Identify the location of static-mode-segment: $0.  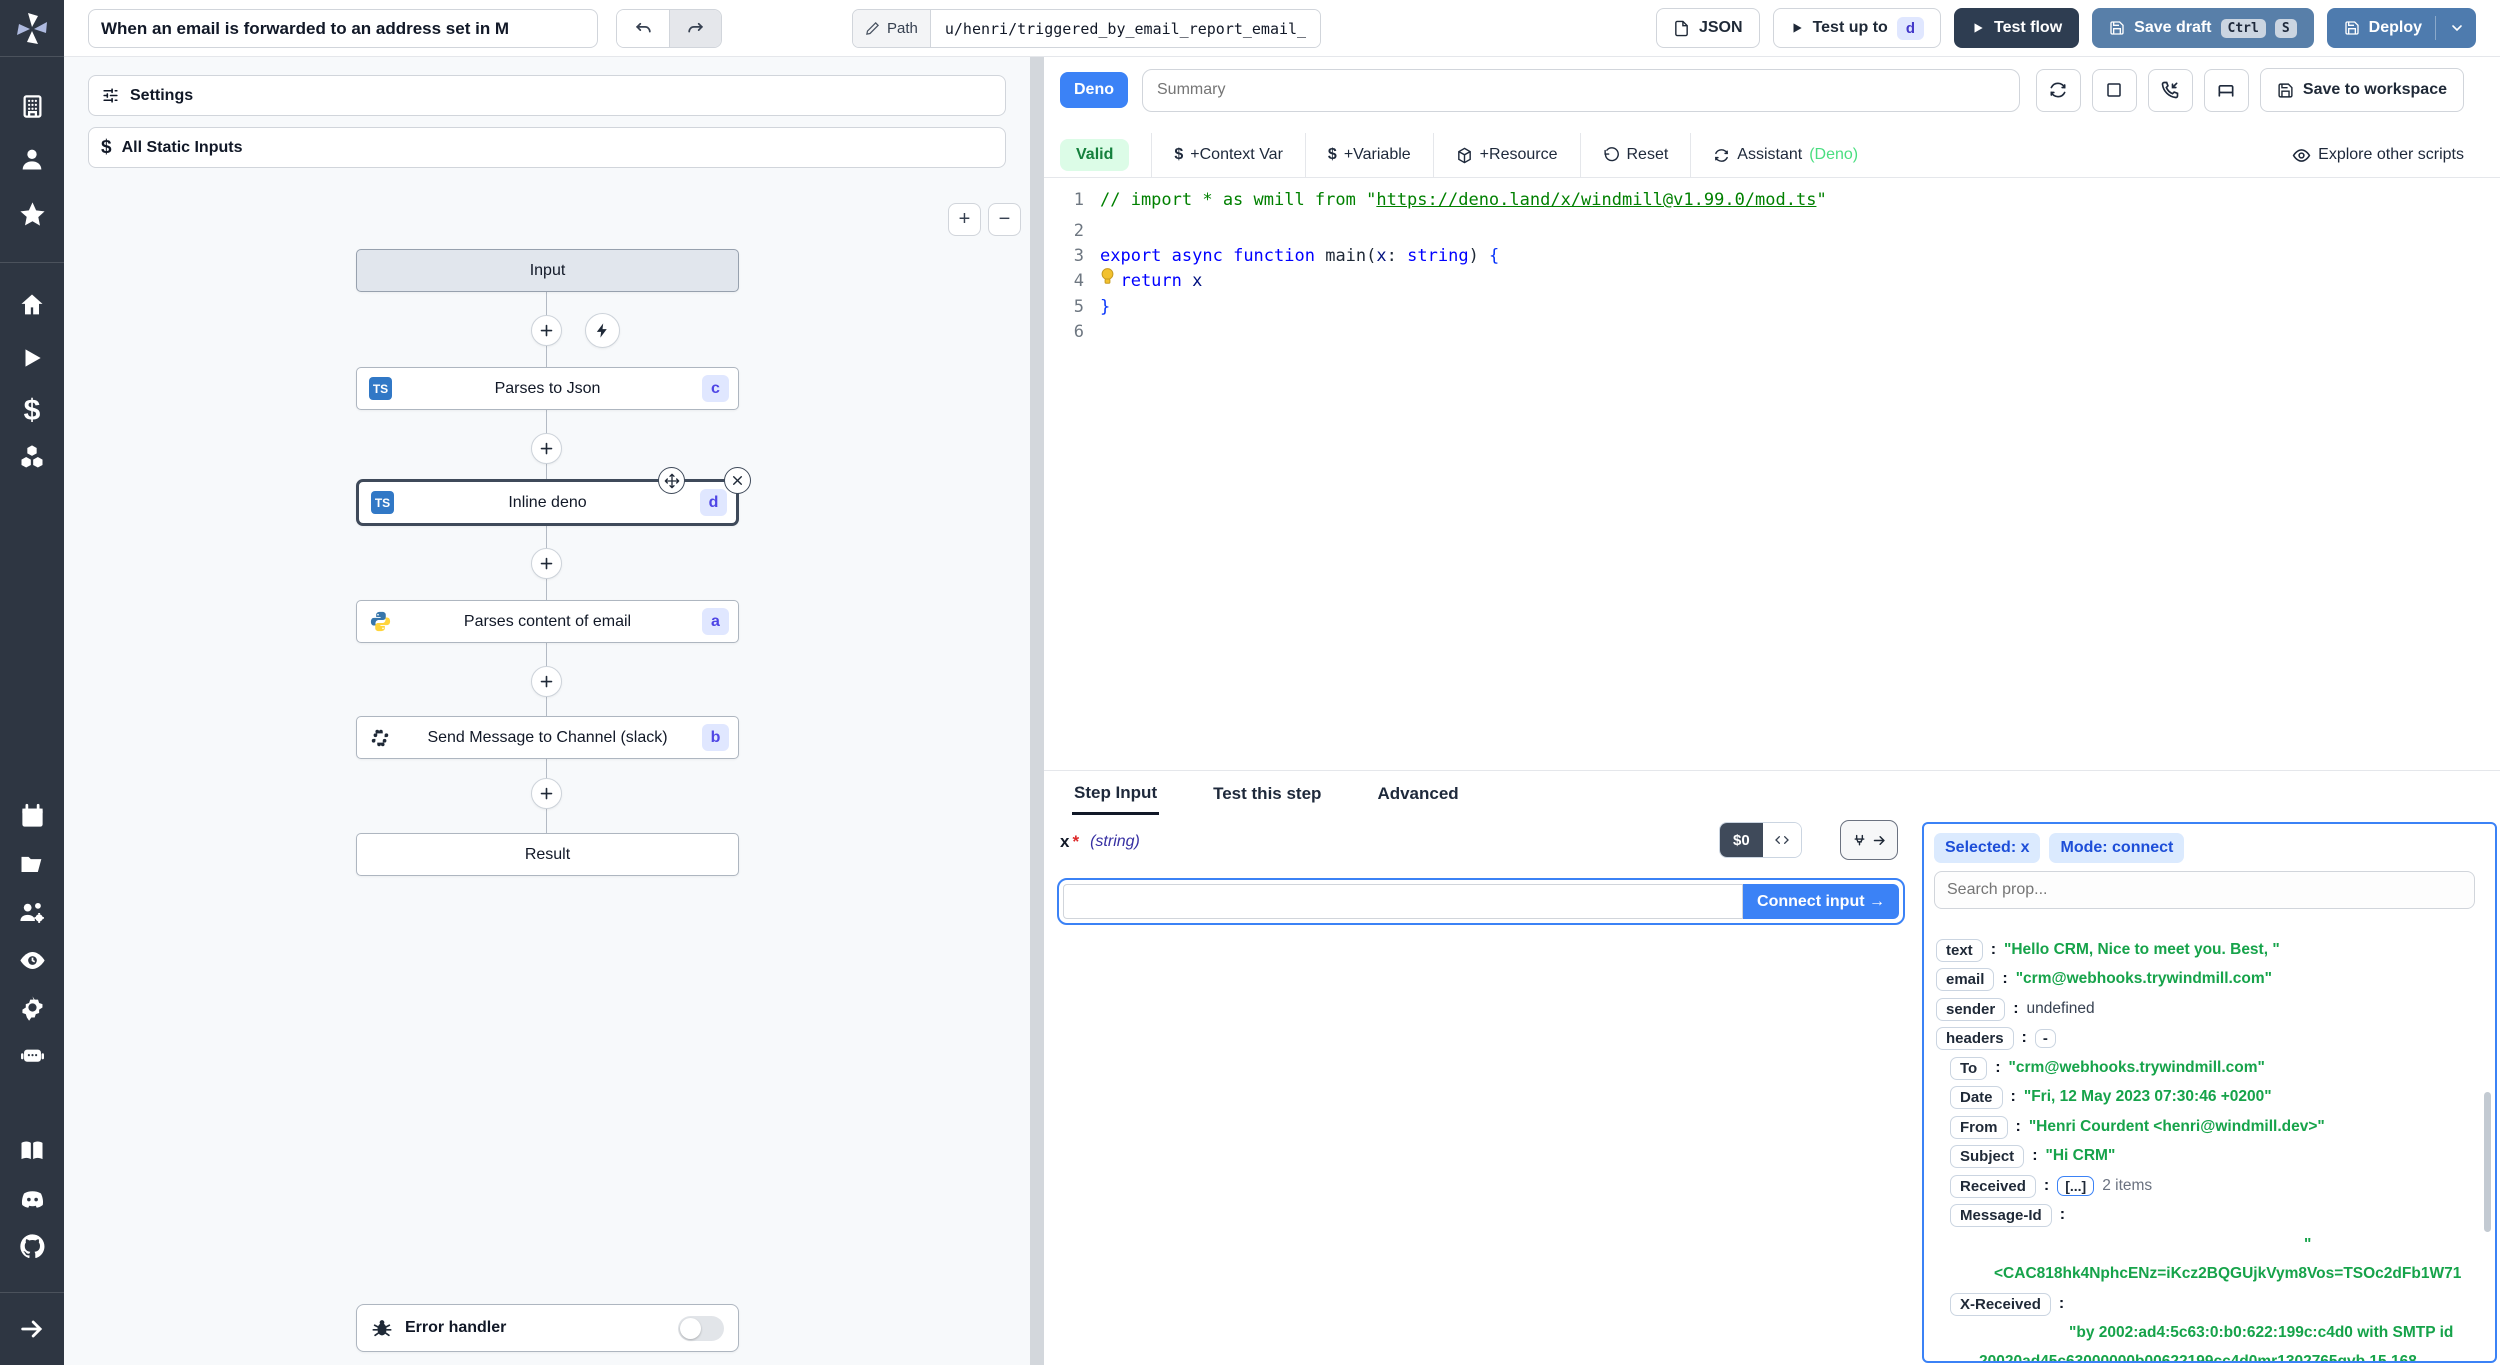
(1741, 840).